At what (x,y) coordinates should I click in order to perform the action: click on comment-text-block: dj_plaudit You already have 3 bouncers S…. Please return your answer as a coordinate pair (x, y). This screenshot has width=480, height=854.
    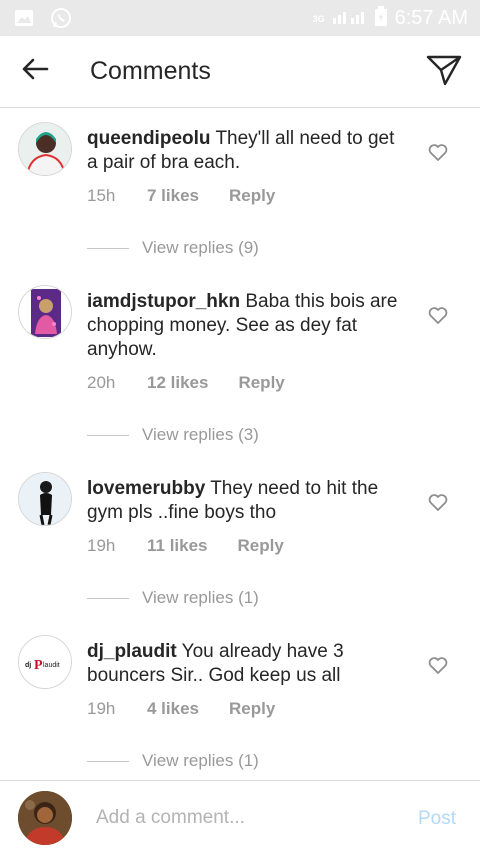
    Looking at the image, I should click on (247, 664).